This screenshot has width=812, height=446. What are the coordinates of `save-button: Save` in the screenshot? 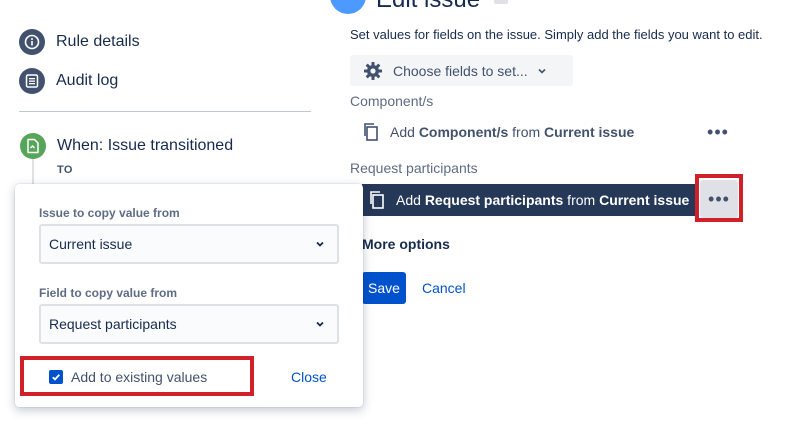 It's located at (384, 288).